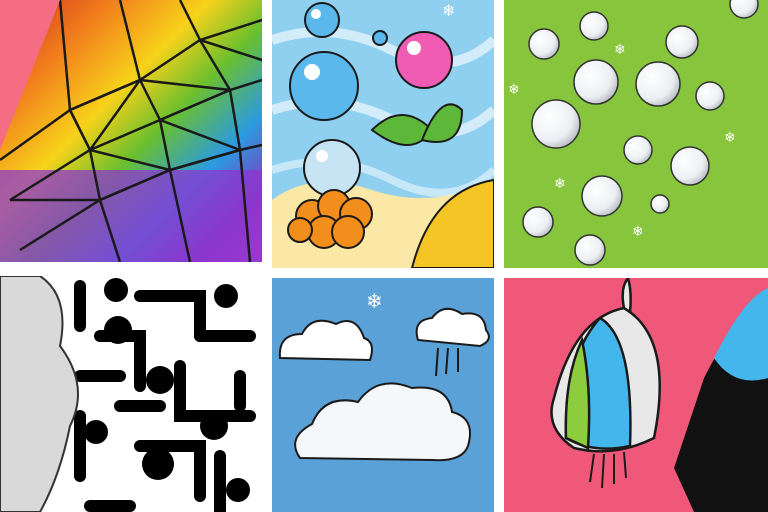  I want to click on clouds-on-blue-image: ❄, so click(383, 395).